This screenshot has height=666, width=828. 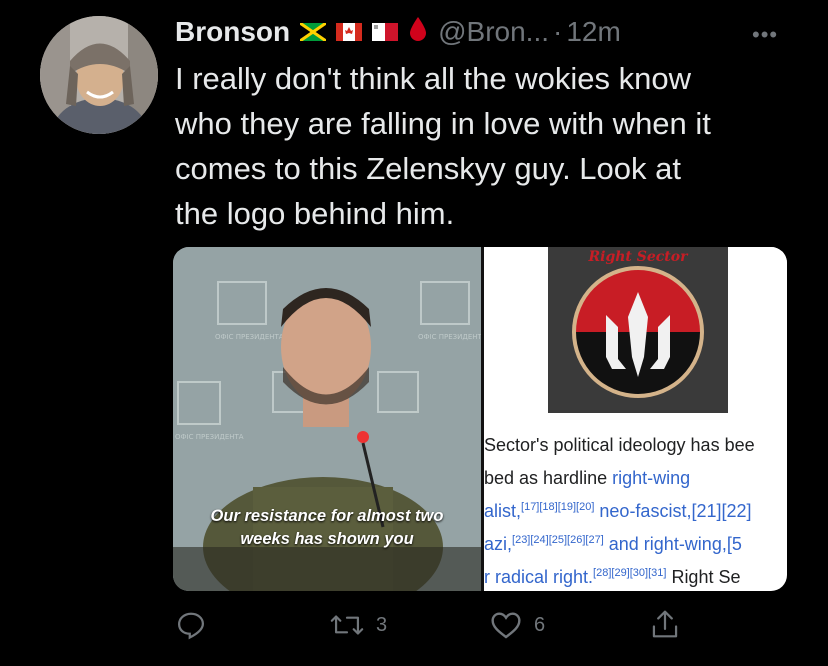 I want to click on reply-icon, so click(x=191, y=626).